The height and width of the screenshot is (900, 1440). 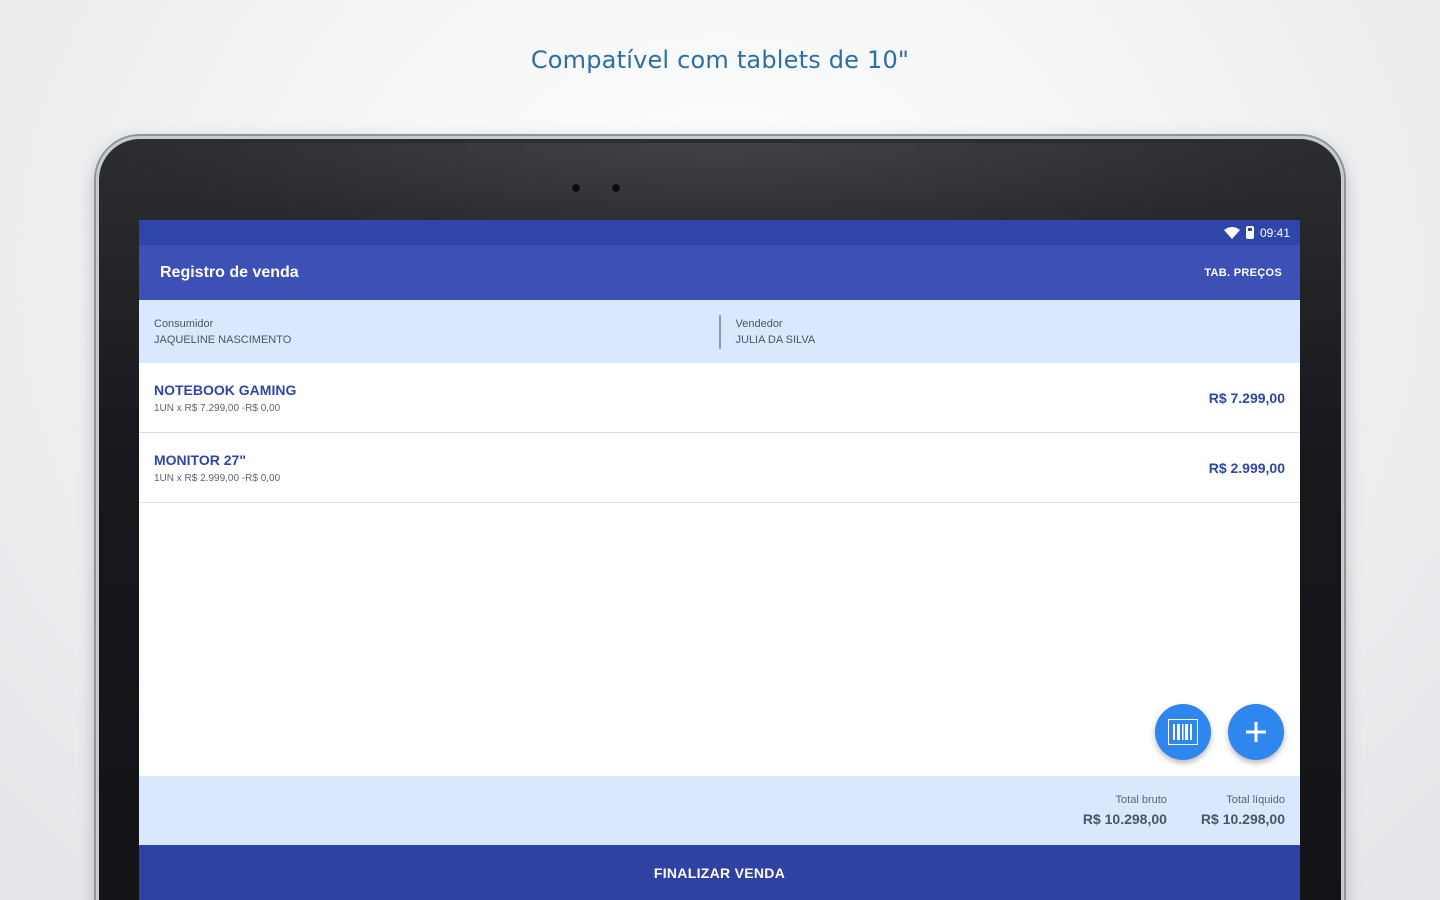 What do you see at coordinates (1231, 232) in the screenshot?
I see `wifi-icon` at bounding box center [1231, 232].